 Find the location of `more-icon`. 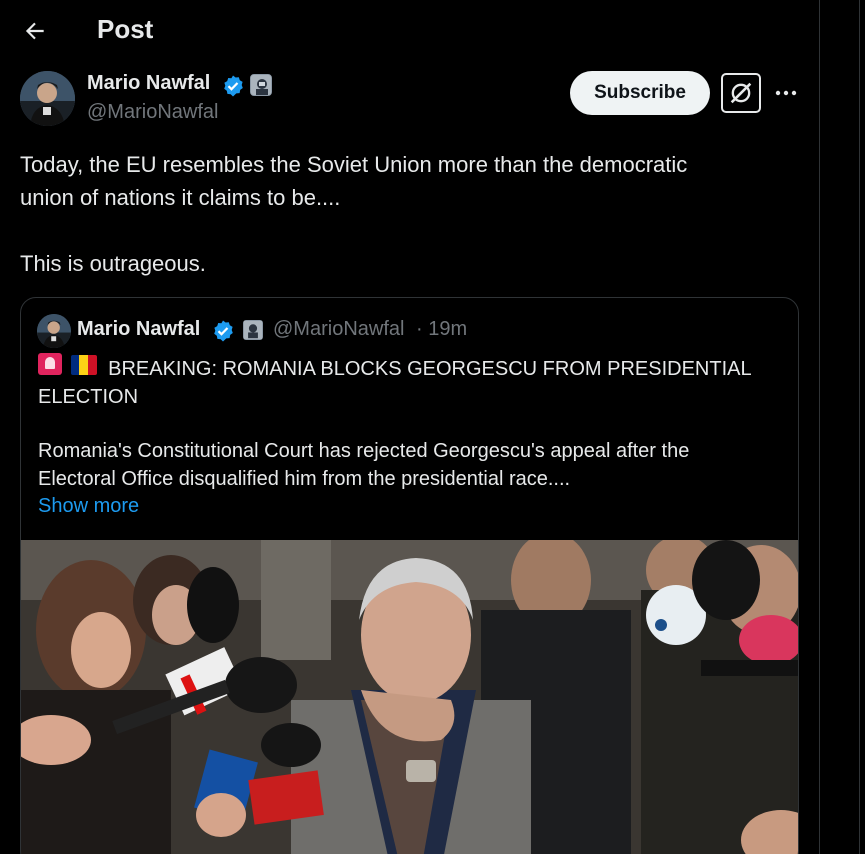

more-icon is located at coordinates (786, 93).